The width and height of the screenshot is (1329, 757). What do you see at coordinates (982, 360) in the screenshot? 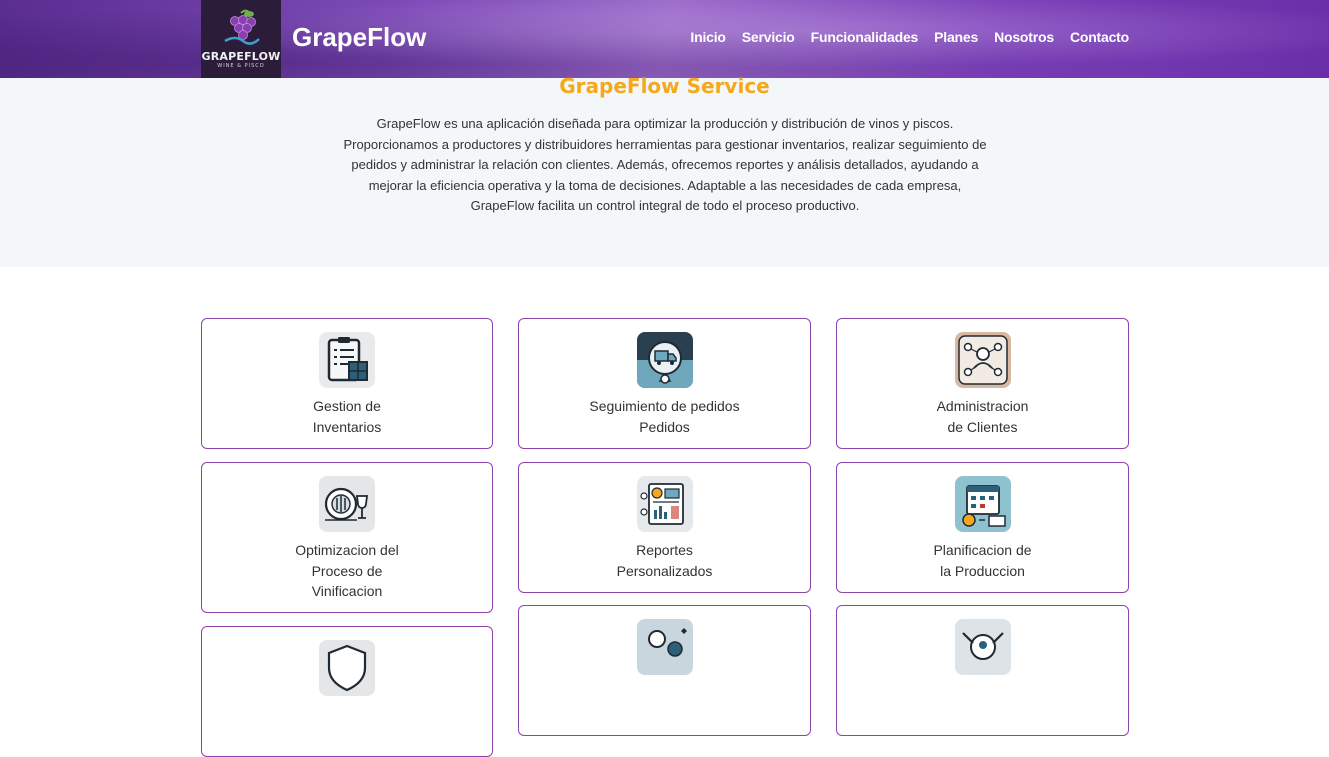
I see `clients-network-icon` at bounding box center [982, 360].